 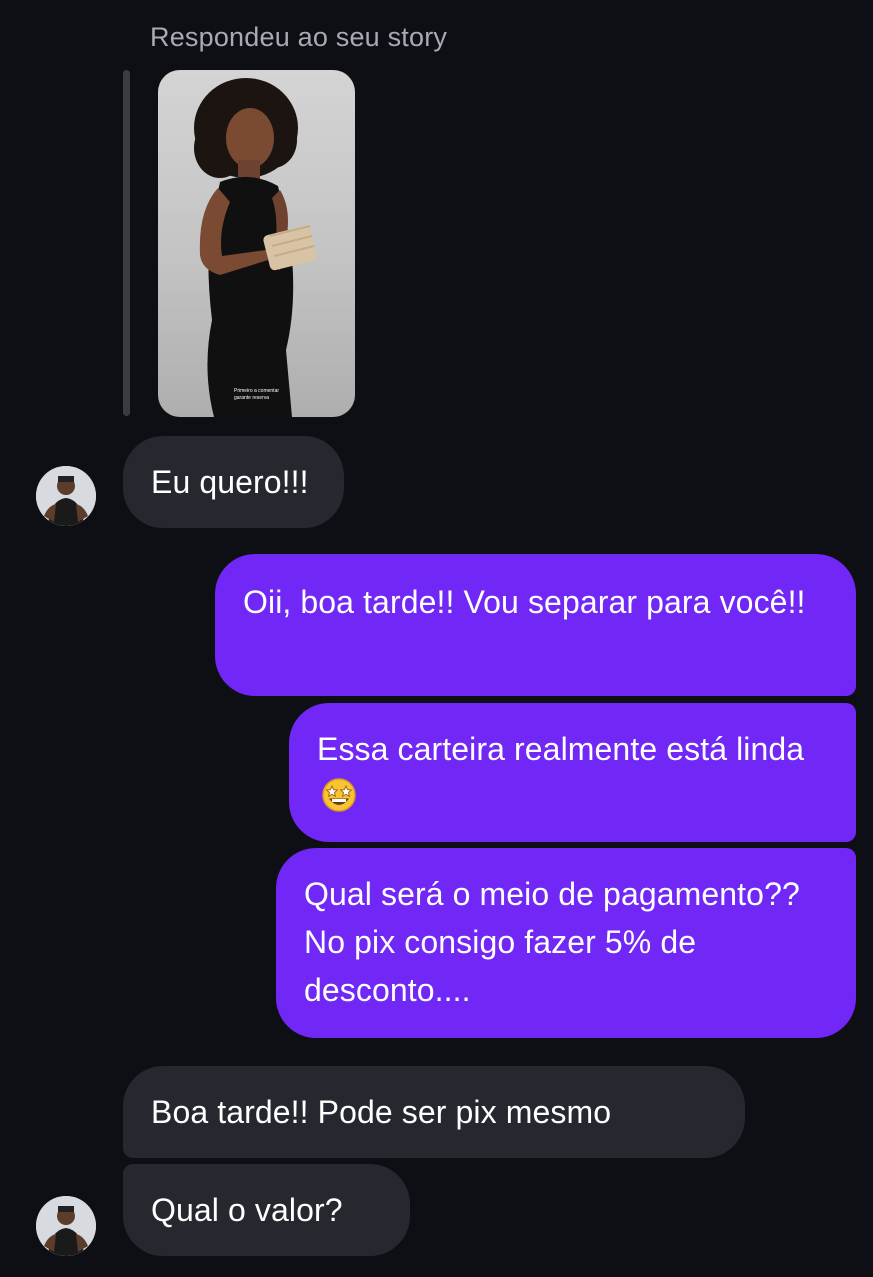 What do you see at coordinates (247, 1210) in the screenshot?
I see `message-text: Qual o valor?` at bounding box center [247, 1210].